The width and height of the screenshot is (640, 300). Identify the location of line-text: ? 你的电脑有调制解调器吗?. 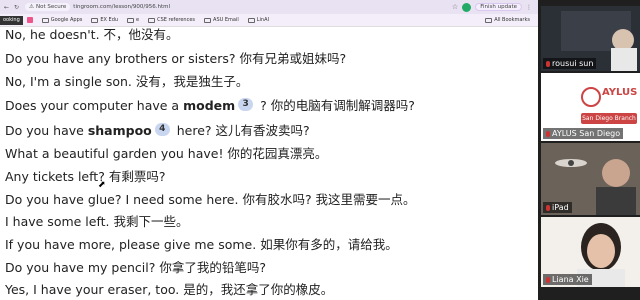
(335, 105).